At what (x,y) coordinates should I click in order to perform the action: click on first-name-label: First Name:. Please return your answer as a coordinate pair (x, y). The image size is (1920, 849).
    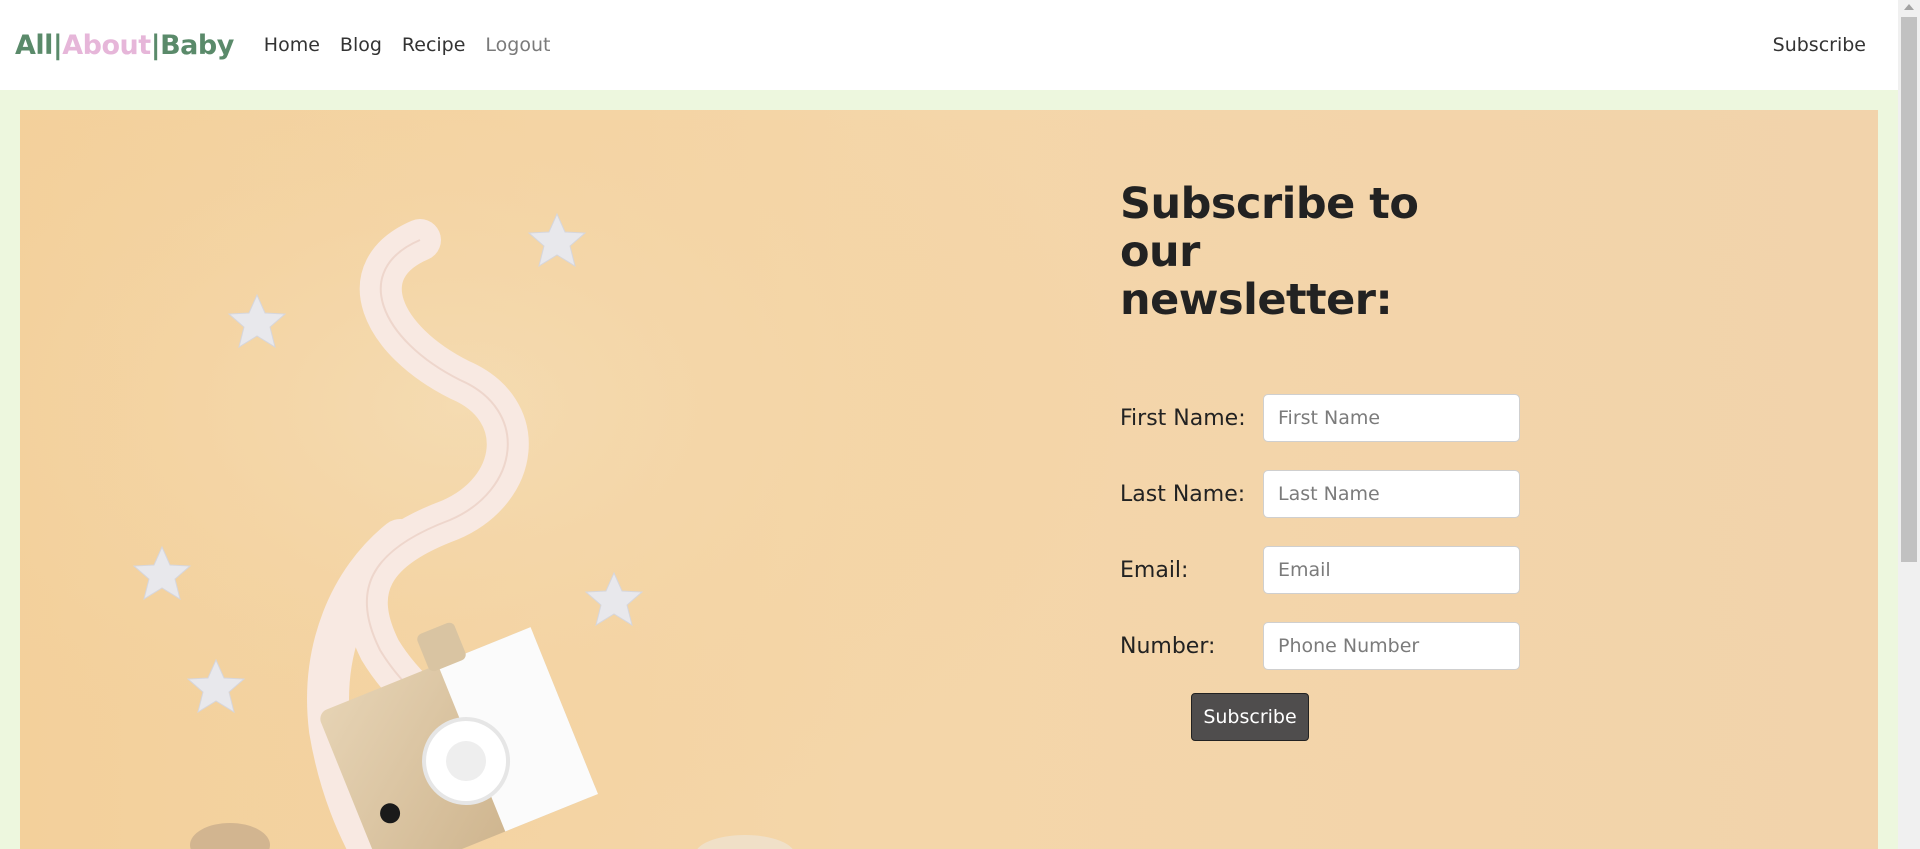
    Looking at the image, I should click on (1183, 418).